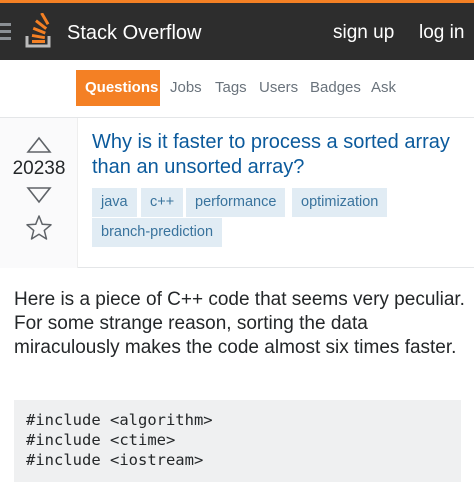  What do you see at coordinates (39, 31) in the screenshot?
I see `stack-overflow-logo-icon` at bounding box center [39, 31].